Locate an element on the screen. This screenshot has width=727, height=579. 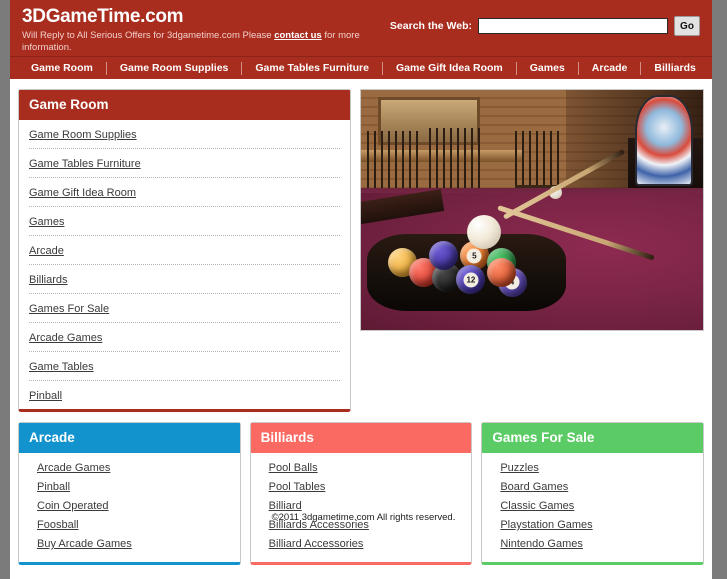
cue-ball is located at coordinates (483, 231).